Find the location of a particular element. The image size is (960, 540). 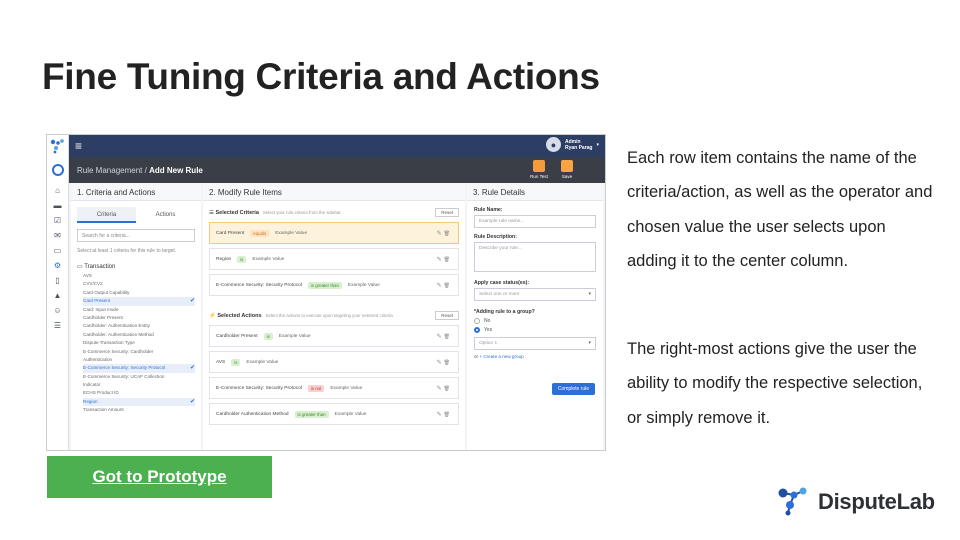

save-button: Save is located at coordinates (567, 169).